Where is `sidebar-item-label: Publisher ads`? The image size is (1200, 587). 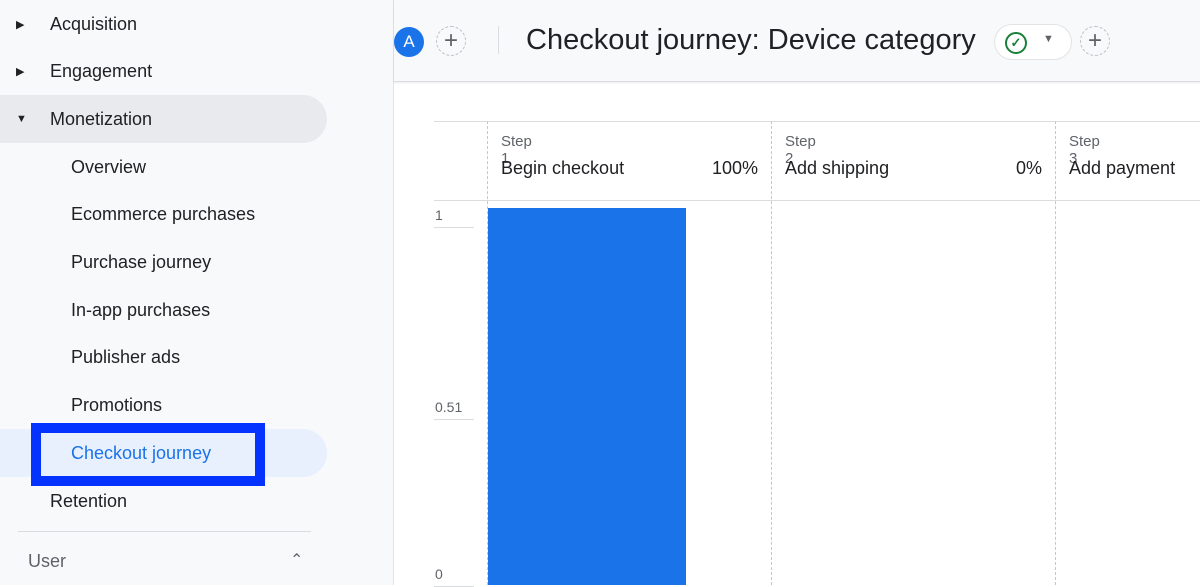
sidebar-item-label: Publisher ads is located at coordinates (126, 357).